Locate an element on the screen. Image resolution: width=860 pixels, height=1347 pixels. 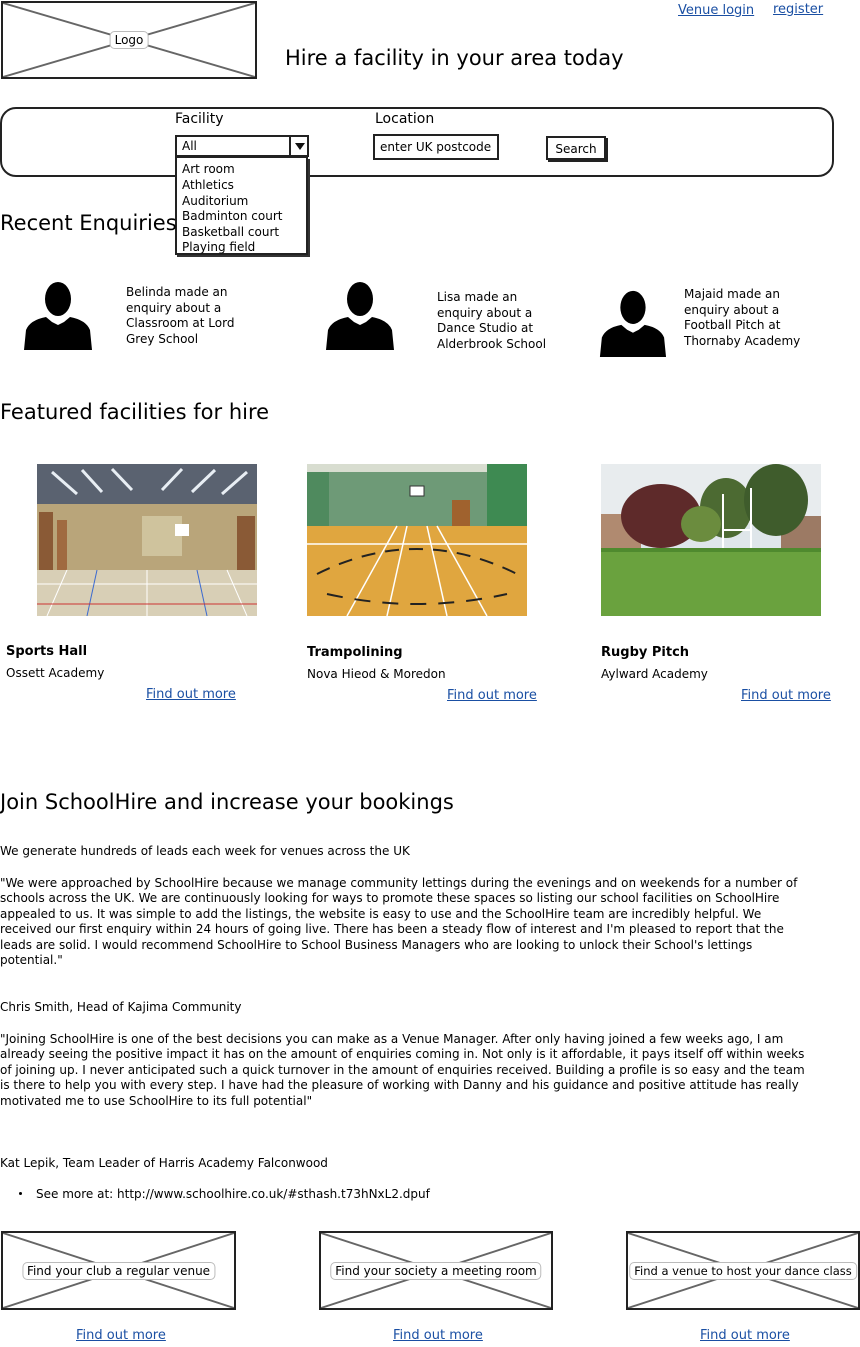
facility-venue: Ossett Academy is located at coordinates (55, 673).